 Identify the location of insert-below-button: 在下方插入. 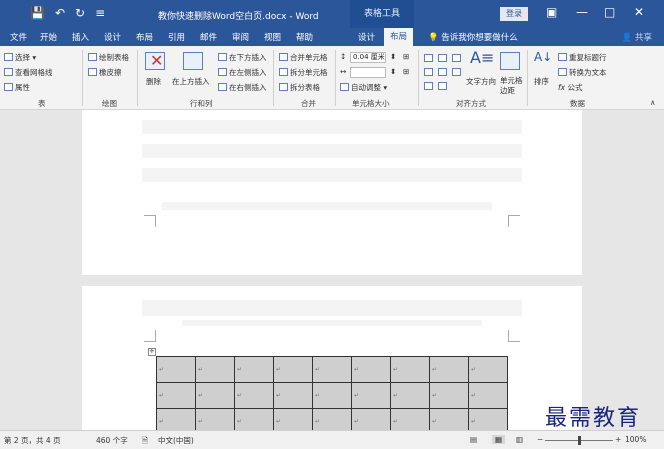
(242, 57).